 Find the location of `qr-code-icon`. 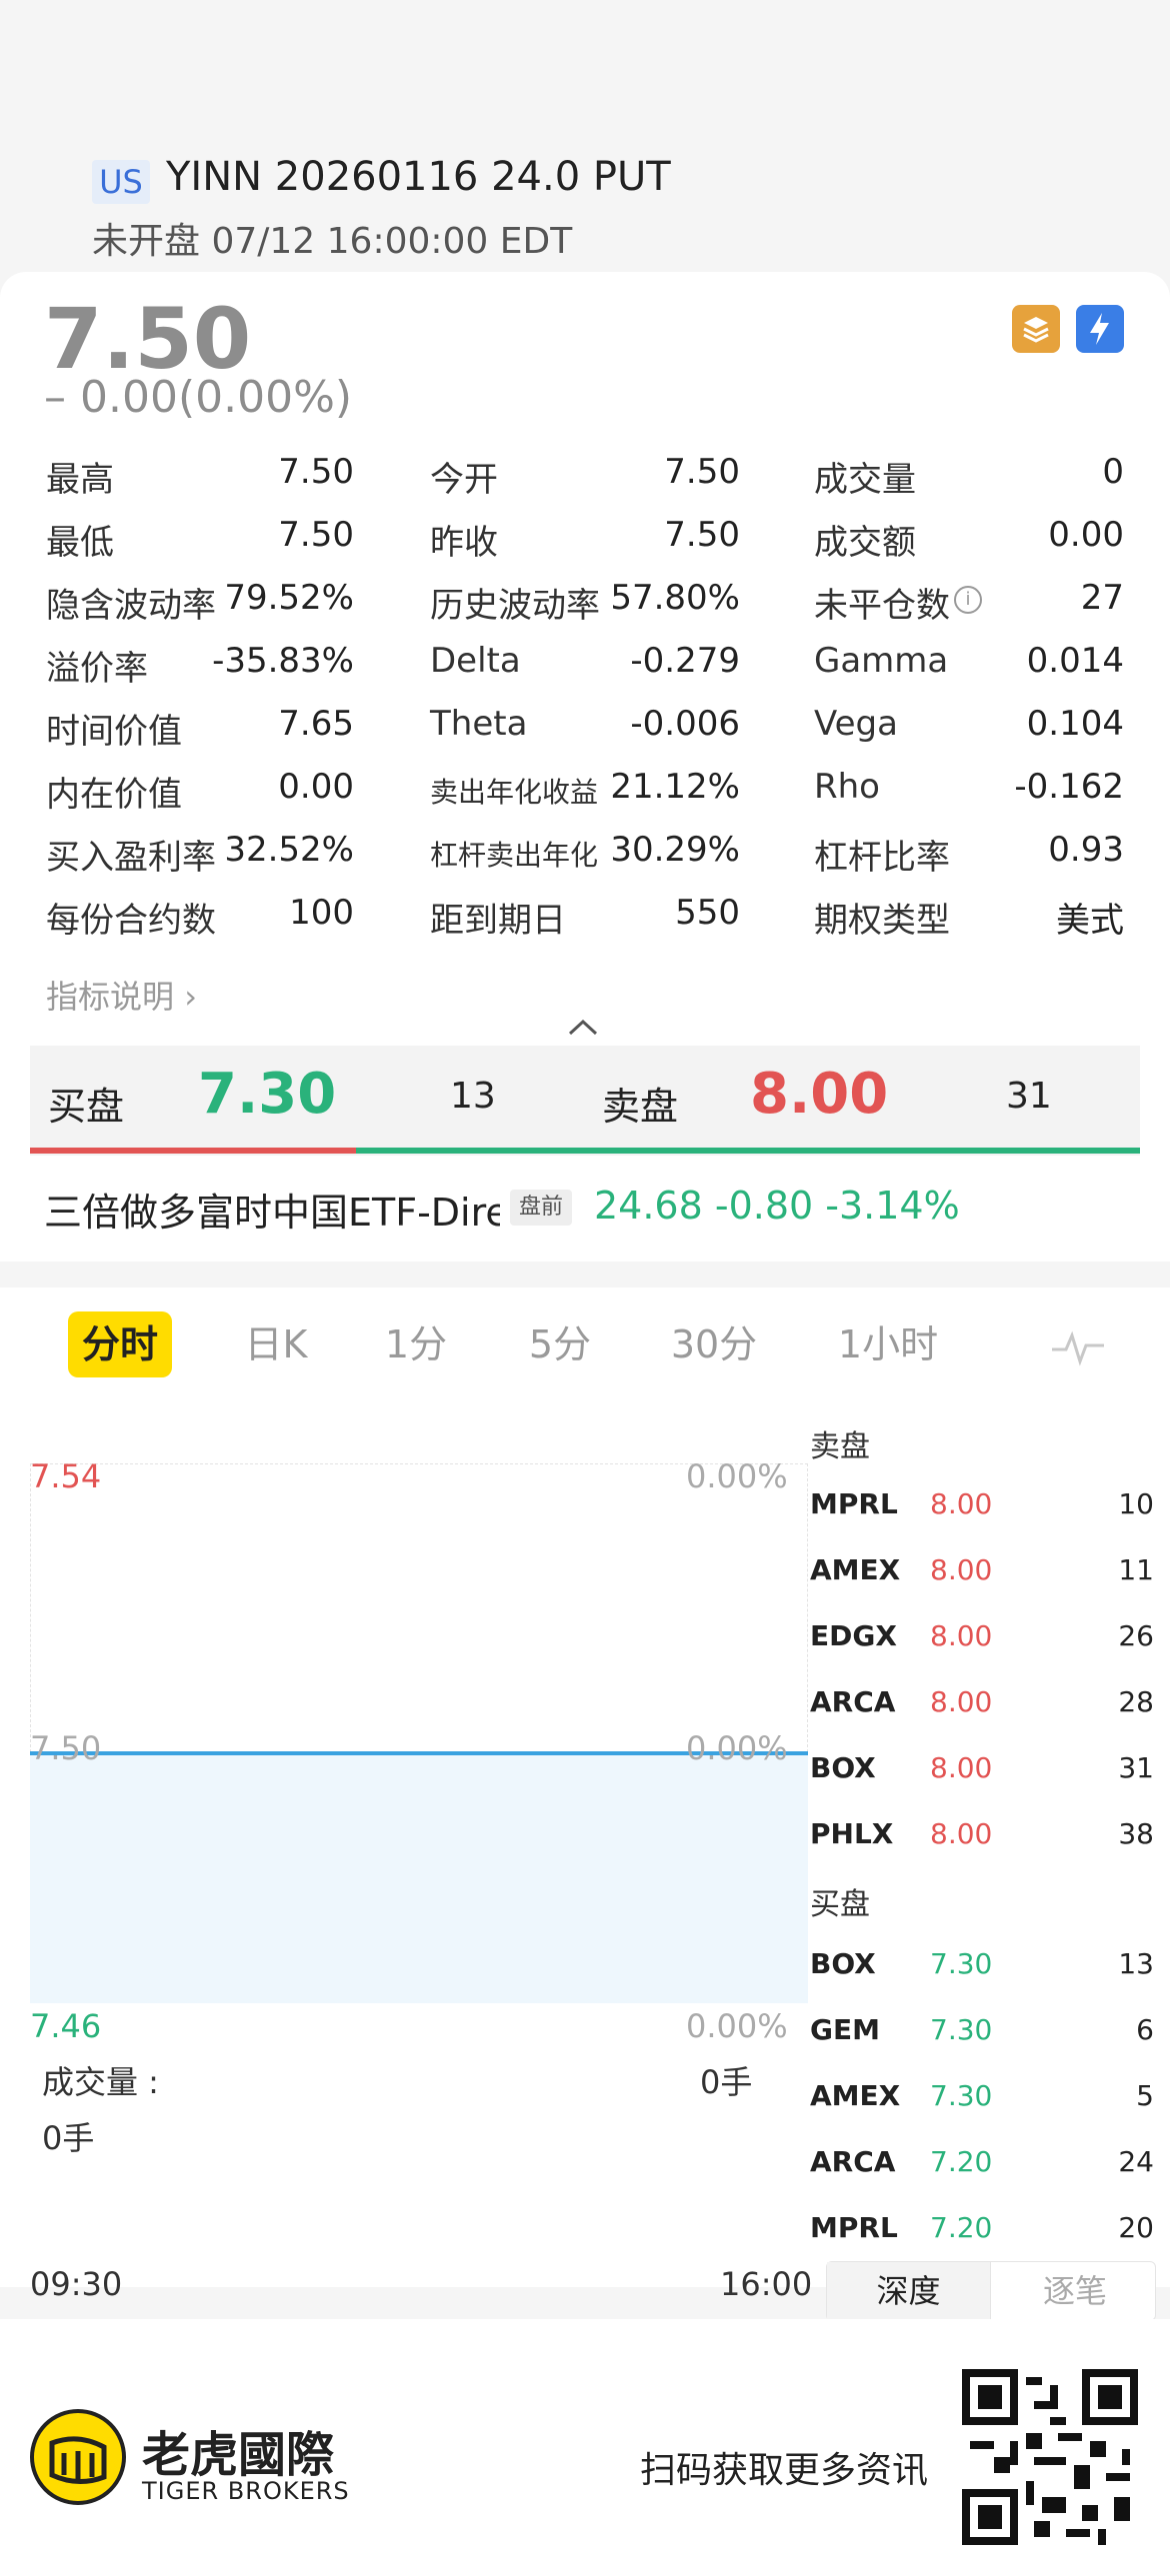

qr-code-icon is located at coordinates (1050, 2457).